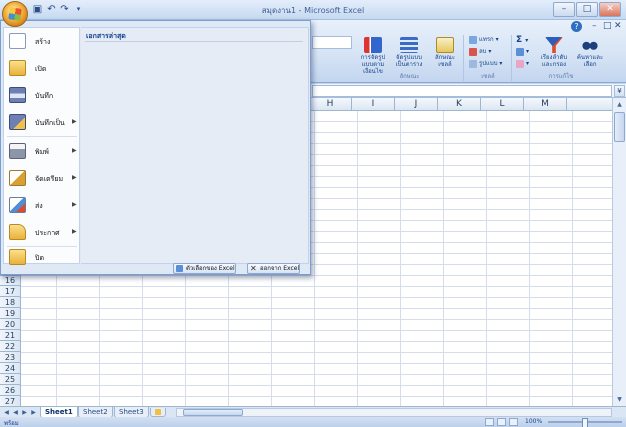 This screenshot has height=427, width=626. I want to click on insert-label: แทรก, so click(486, 39).